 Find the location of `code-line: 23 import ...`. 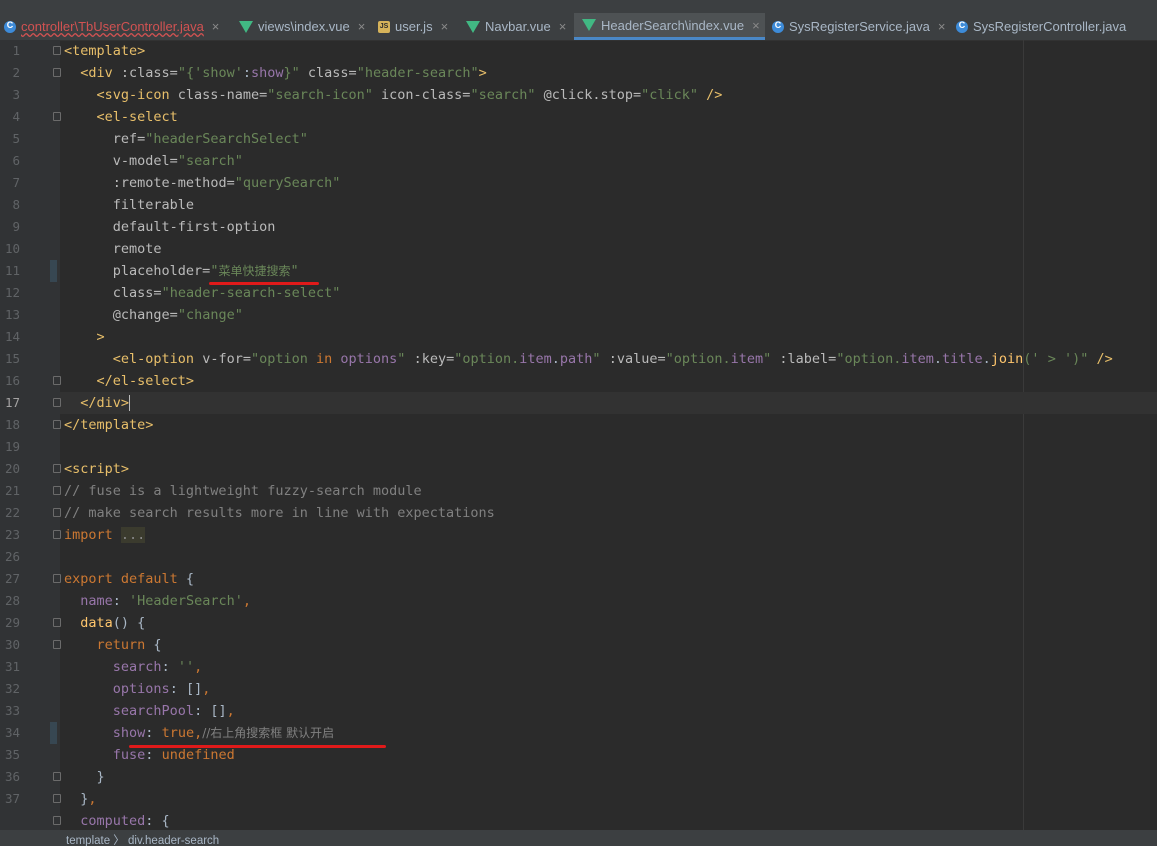

code-line: 23 import ... is located at coordinates (578, 535).